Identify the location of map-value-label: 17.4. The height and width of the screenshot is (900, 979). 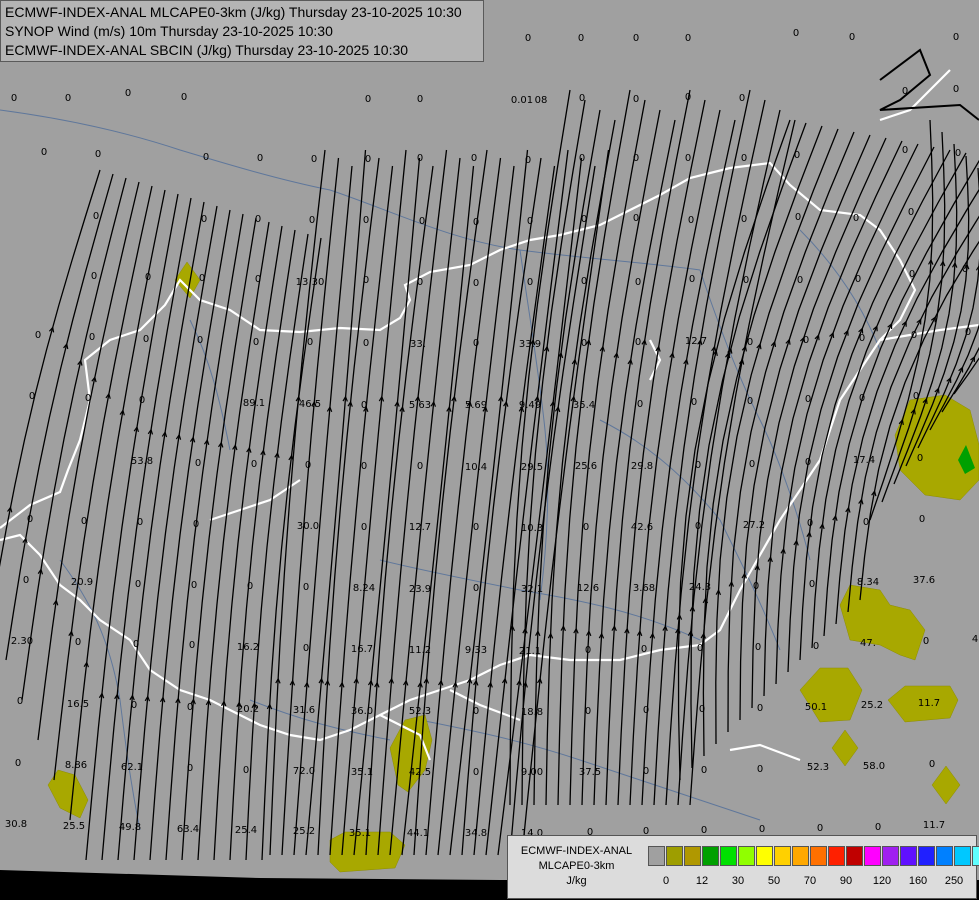
(864, 460).